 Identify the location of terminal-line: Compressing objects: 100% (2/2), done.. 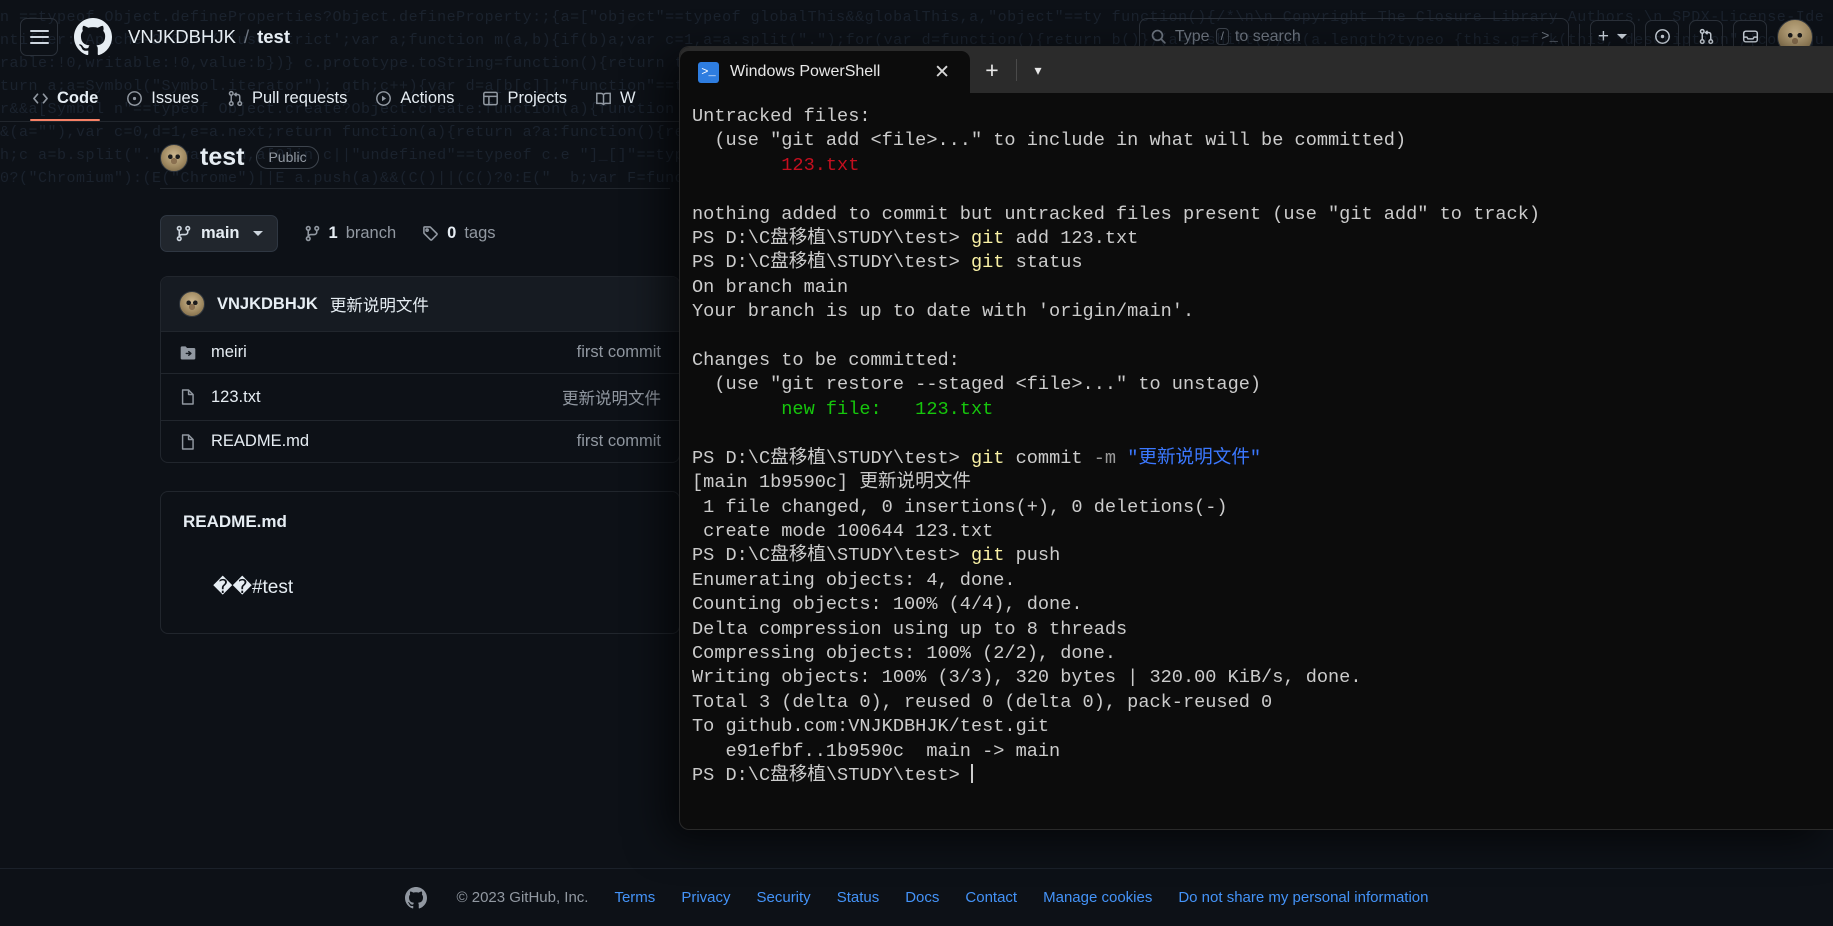
(1262, 654).